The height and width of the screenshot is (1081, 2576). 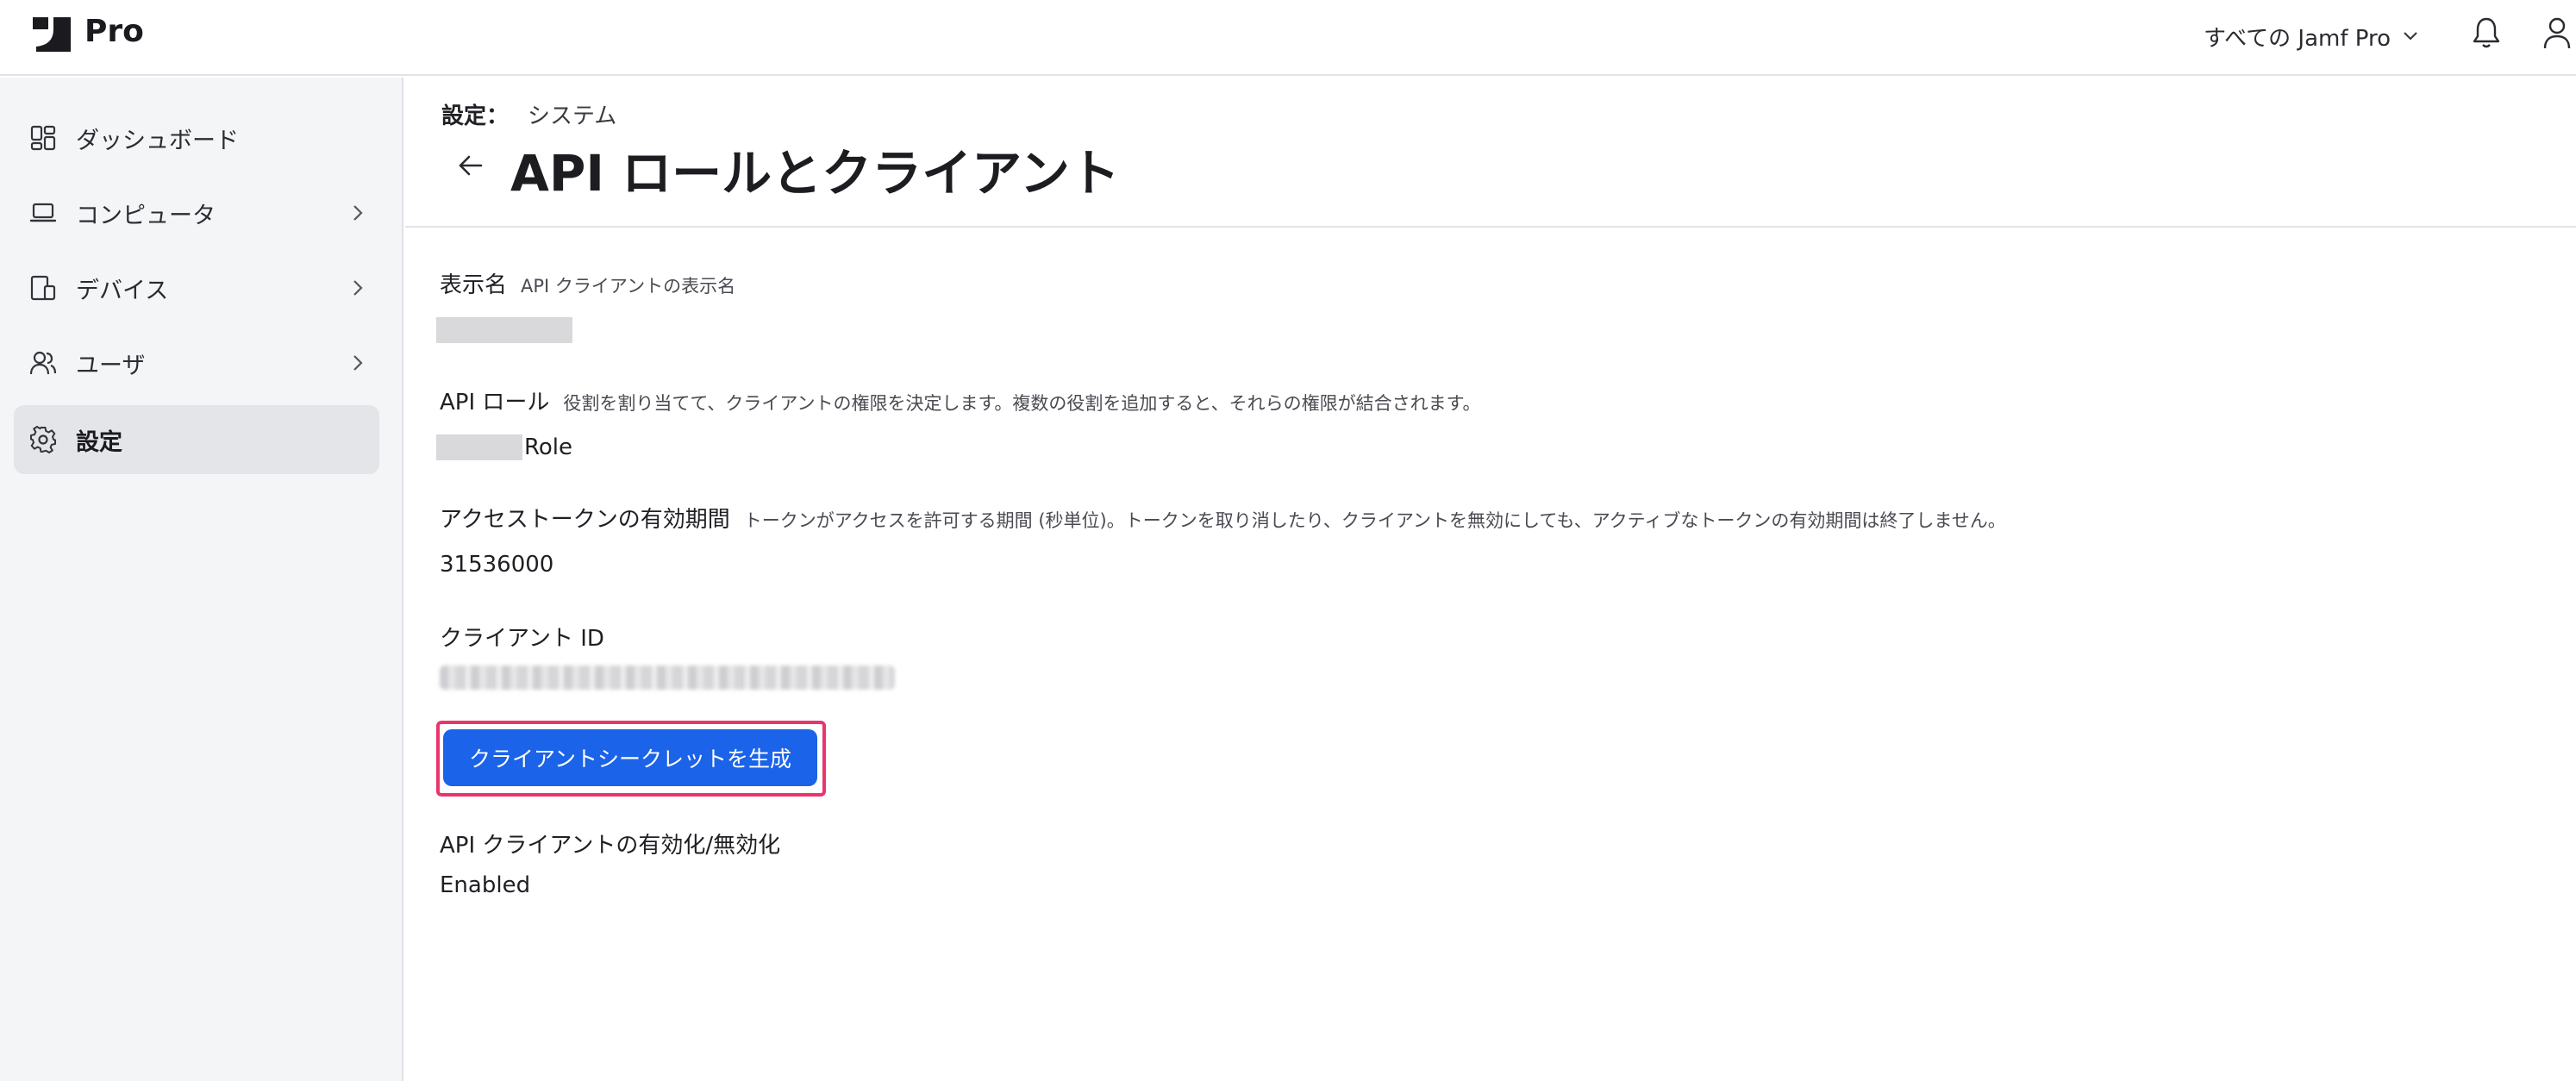 What do you see at coordinates (196, 439) in the screenshot?
I see `sidebar-item-settings: 設定` at bounding box center [196, 439].